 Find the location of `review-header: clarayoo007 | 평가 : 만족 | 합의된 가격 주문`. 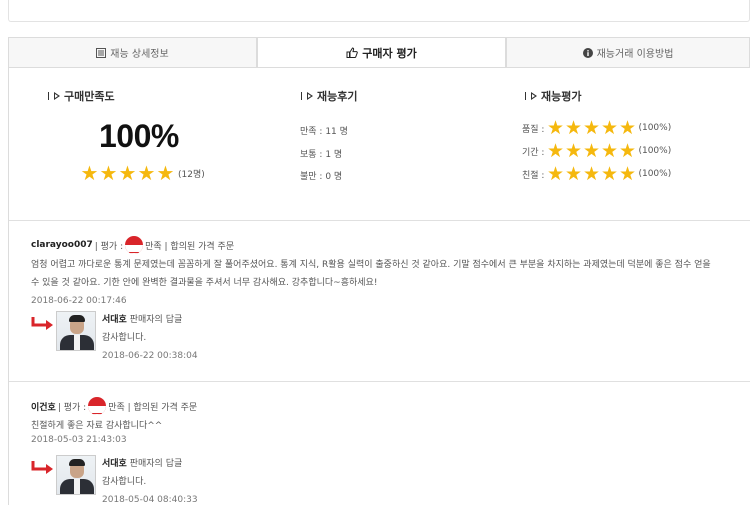

review-header: clarayoo007 | 평가 : 만족 | 합의된 가격 주문 is located at coordinates (376, 245).